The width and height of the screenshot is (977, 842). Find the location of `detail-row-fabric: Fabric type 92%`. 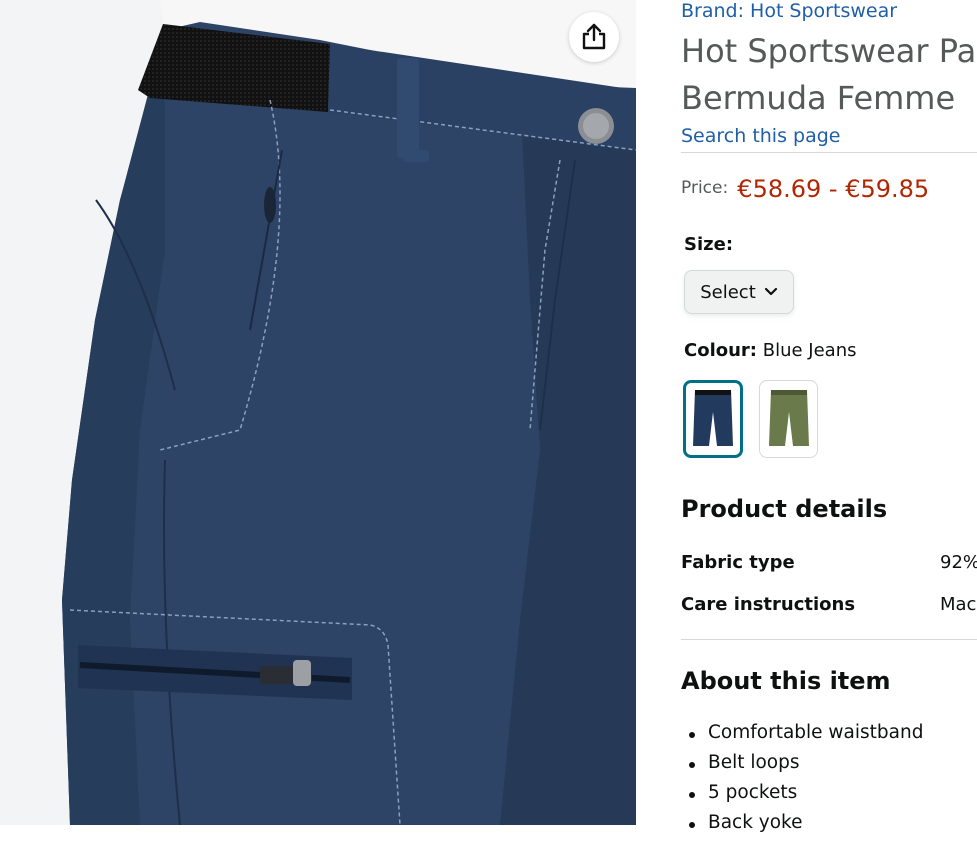

detail-row-fabric: Fabric type 92% is located at coordinates (829, 571).